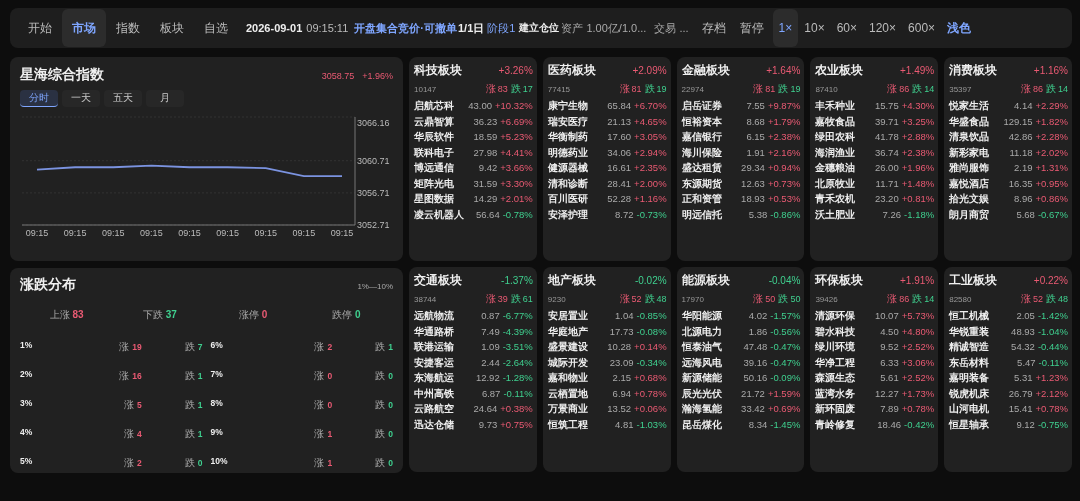 The width and height of the screenshot is (1080, 501). What do you see at coordinates (1051, 136) in the screenshot?
I see `stock-change: +2.28%` at bounding box center [1051, 136].